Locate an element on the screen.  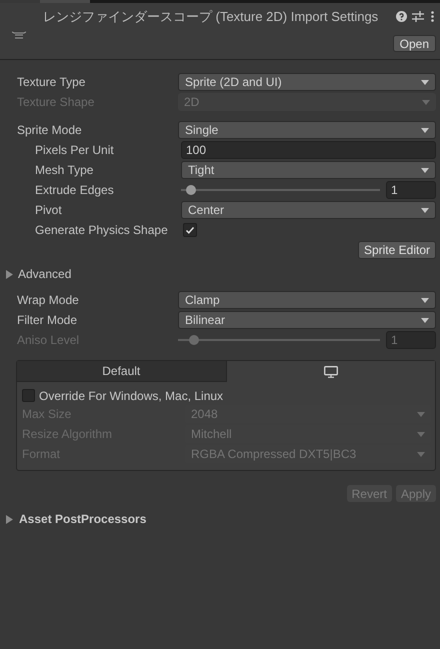
field-label: Pixels Per Unit is located at coordinates (74, 150).